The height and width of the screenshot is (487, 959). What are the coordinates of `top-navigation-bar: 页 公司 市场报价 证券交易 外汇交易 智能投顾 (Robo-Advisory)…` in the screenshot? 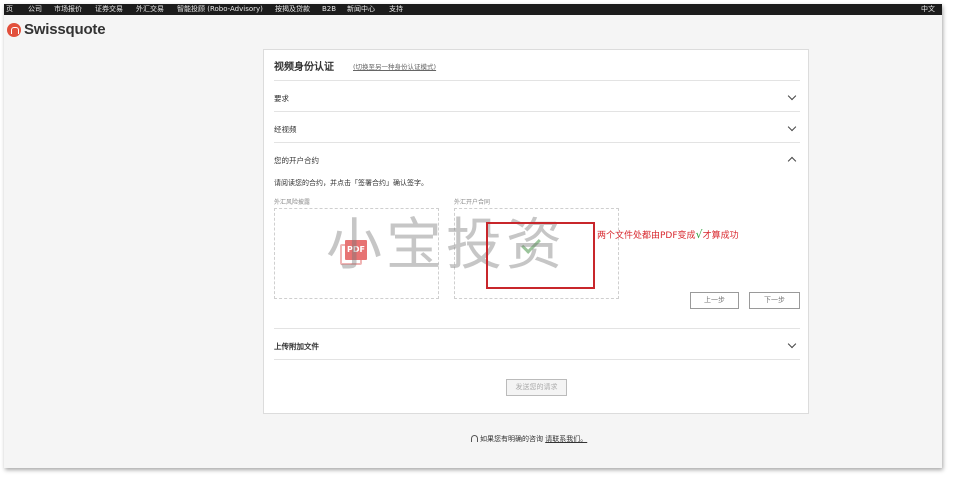 It's located at (473, 9).